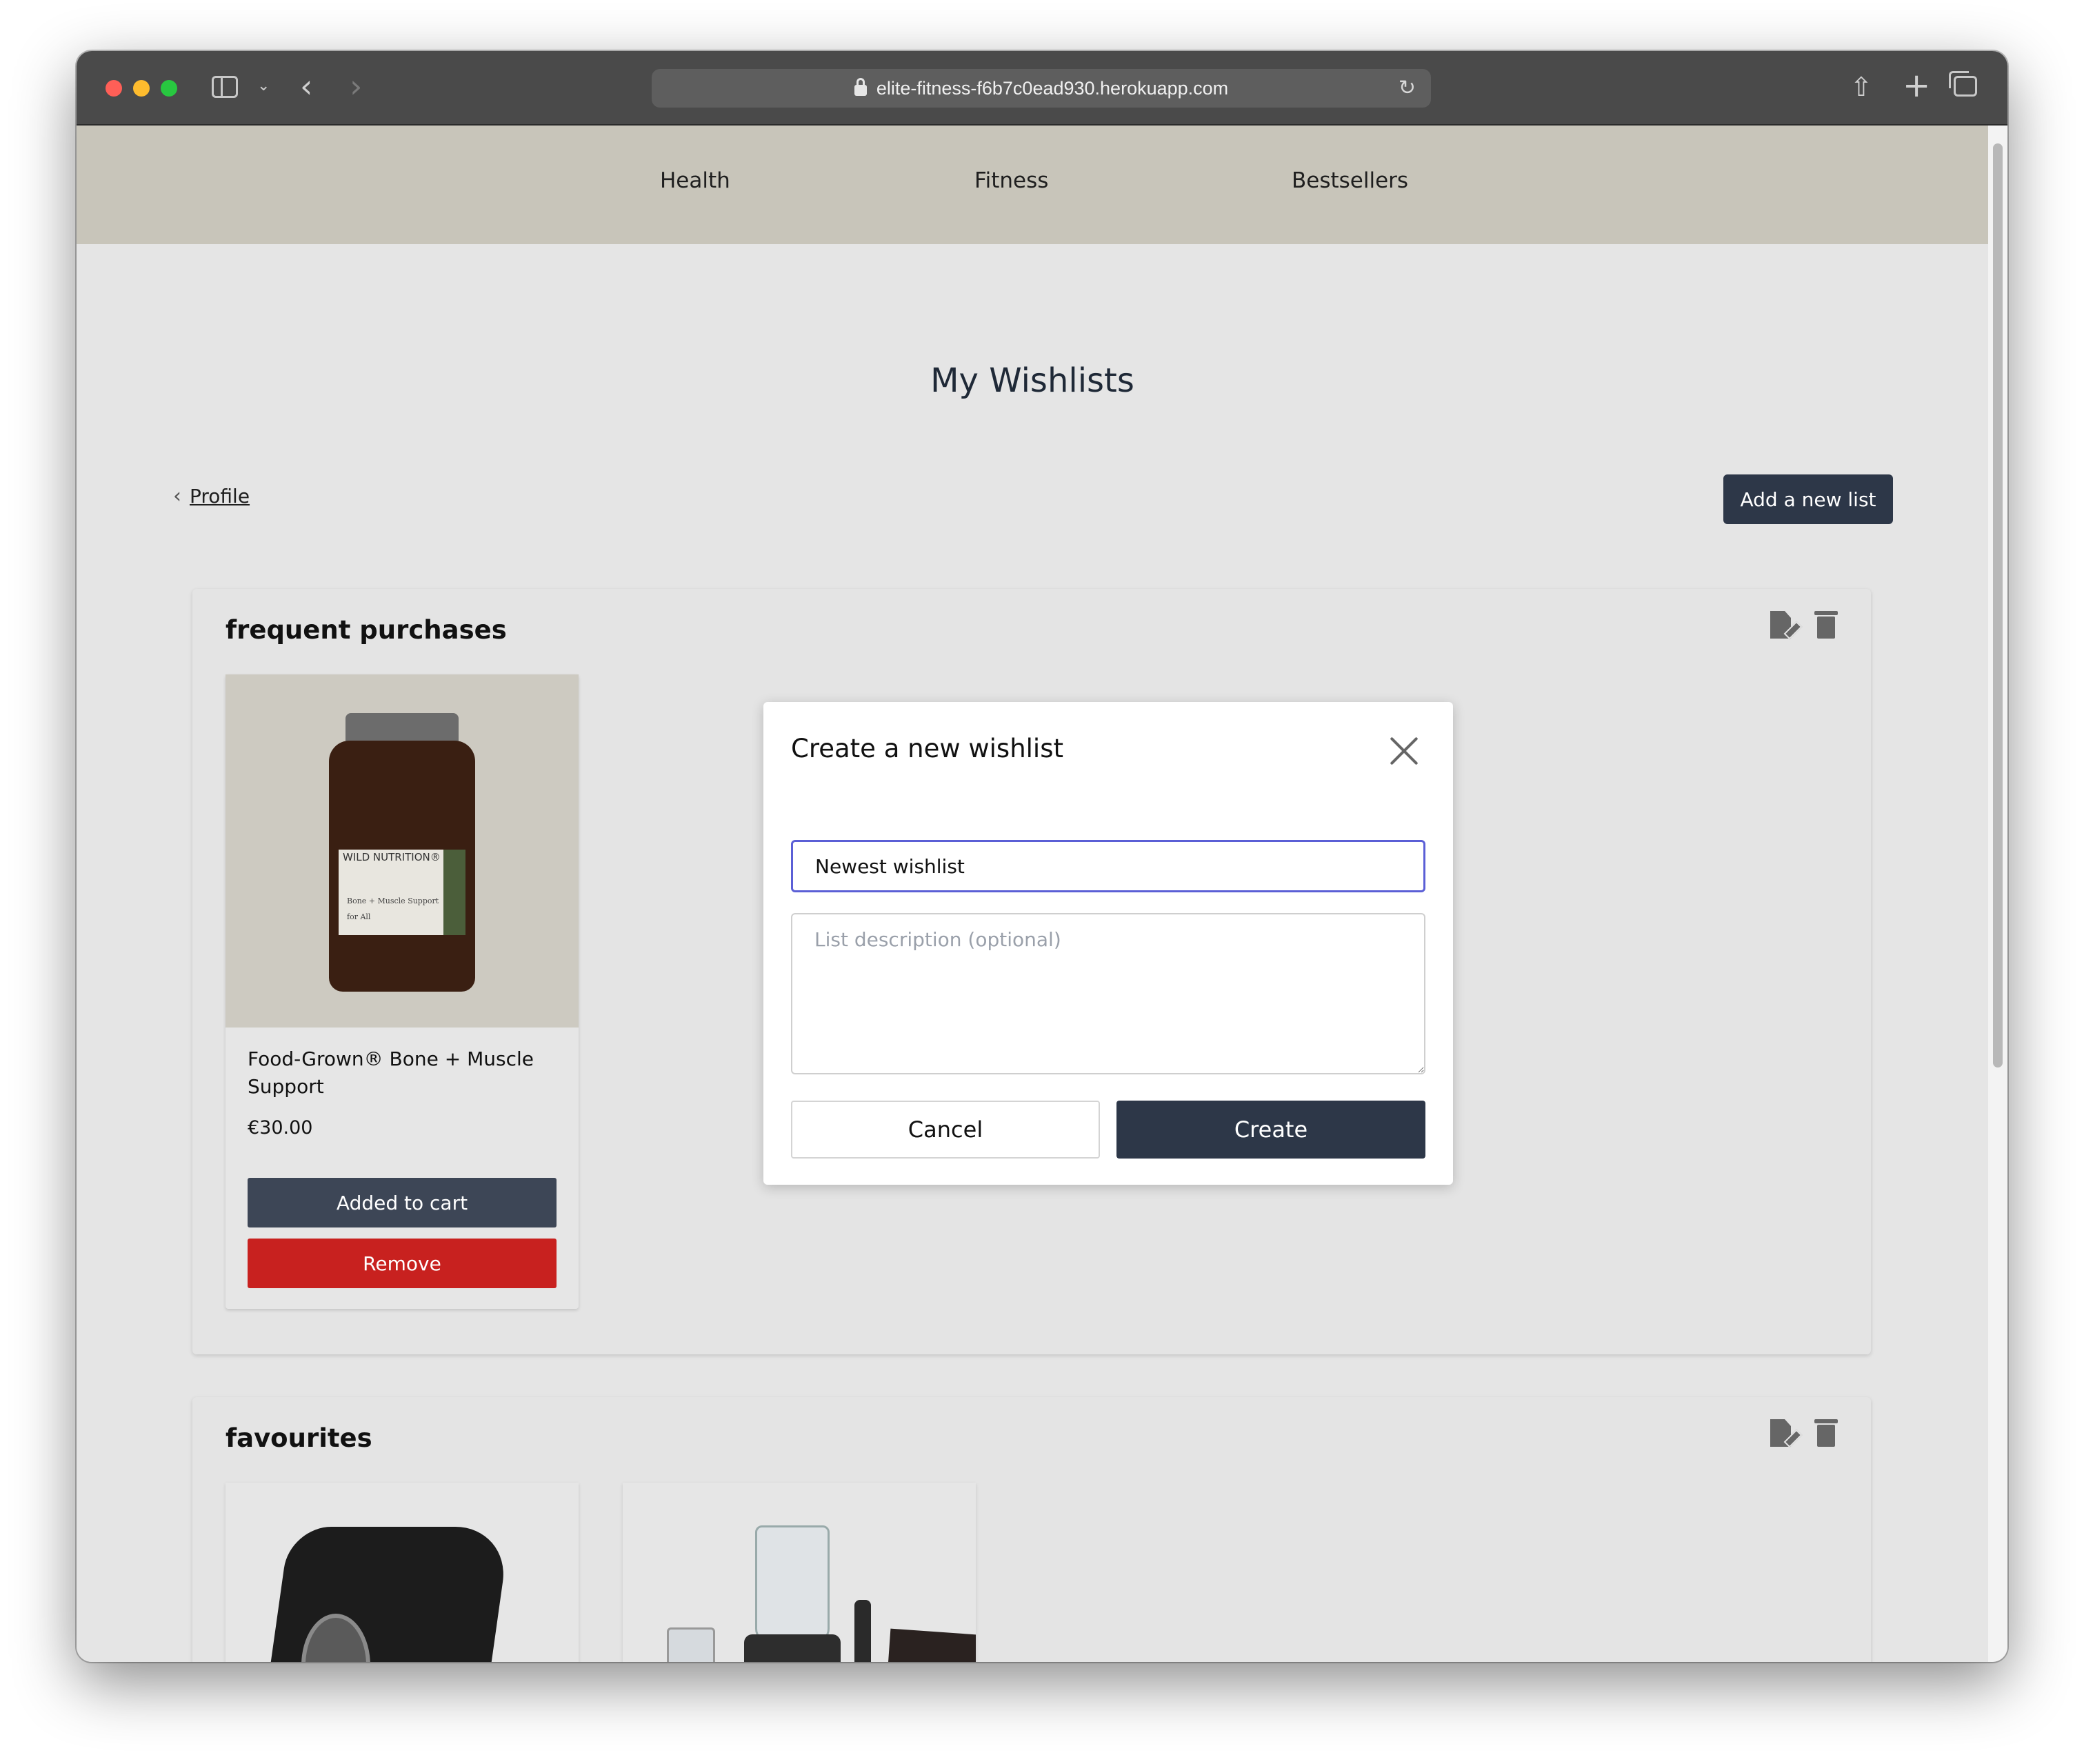 The height and width of the screenshot is (1764, 2084). Describe the element at coordinates (1032, 380) in the screenshot. I see `page-title: My Wishlists` at that location.